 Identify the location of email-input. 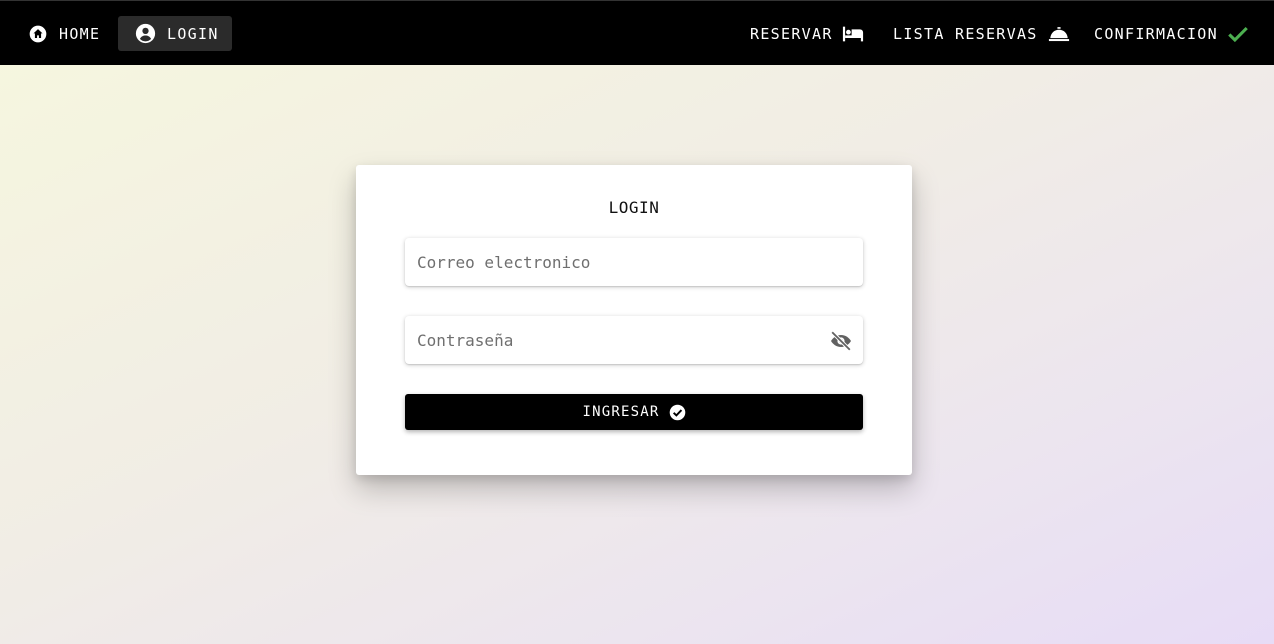
(634, 262).